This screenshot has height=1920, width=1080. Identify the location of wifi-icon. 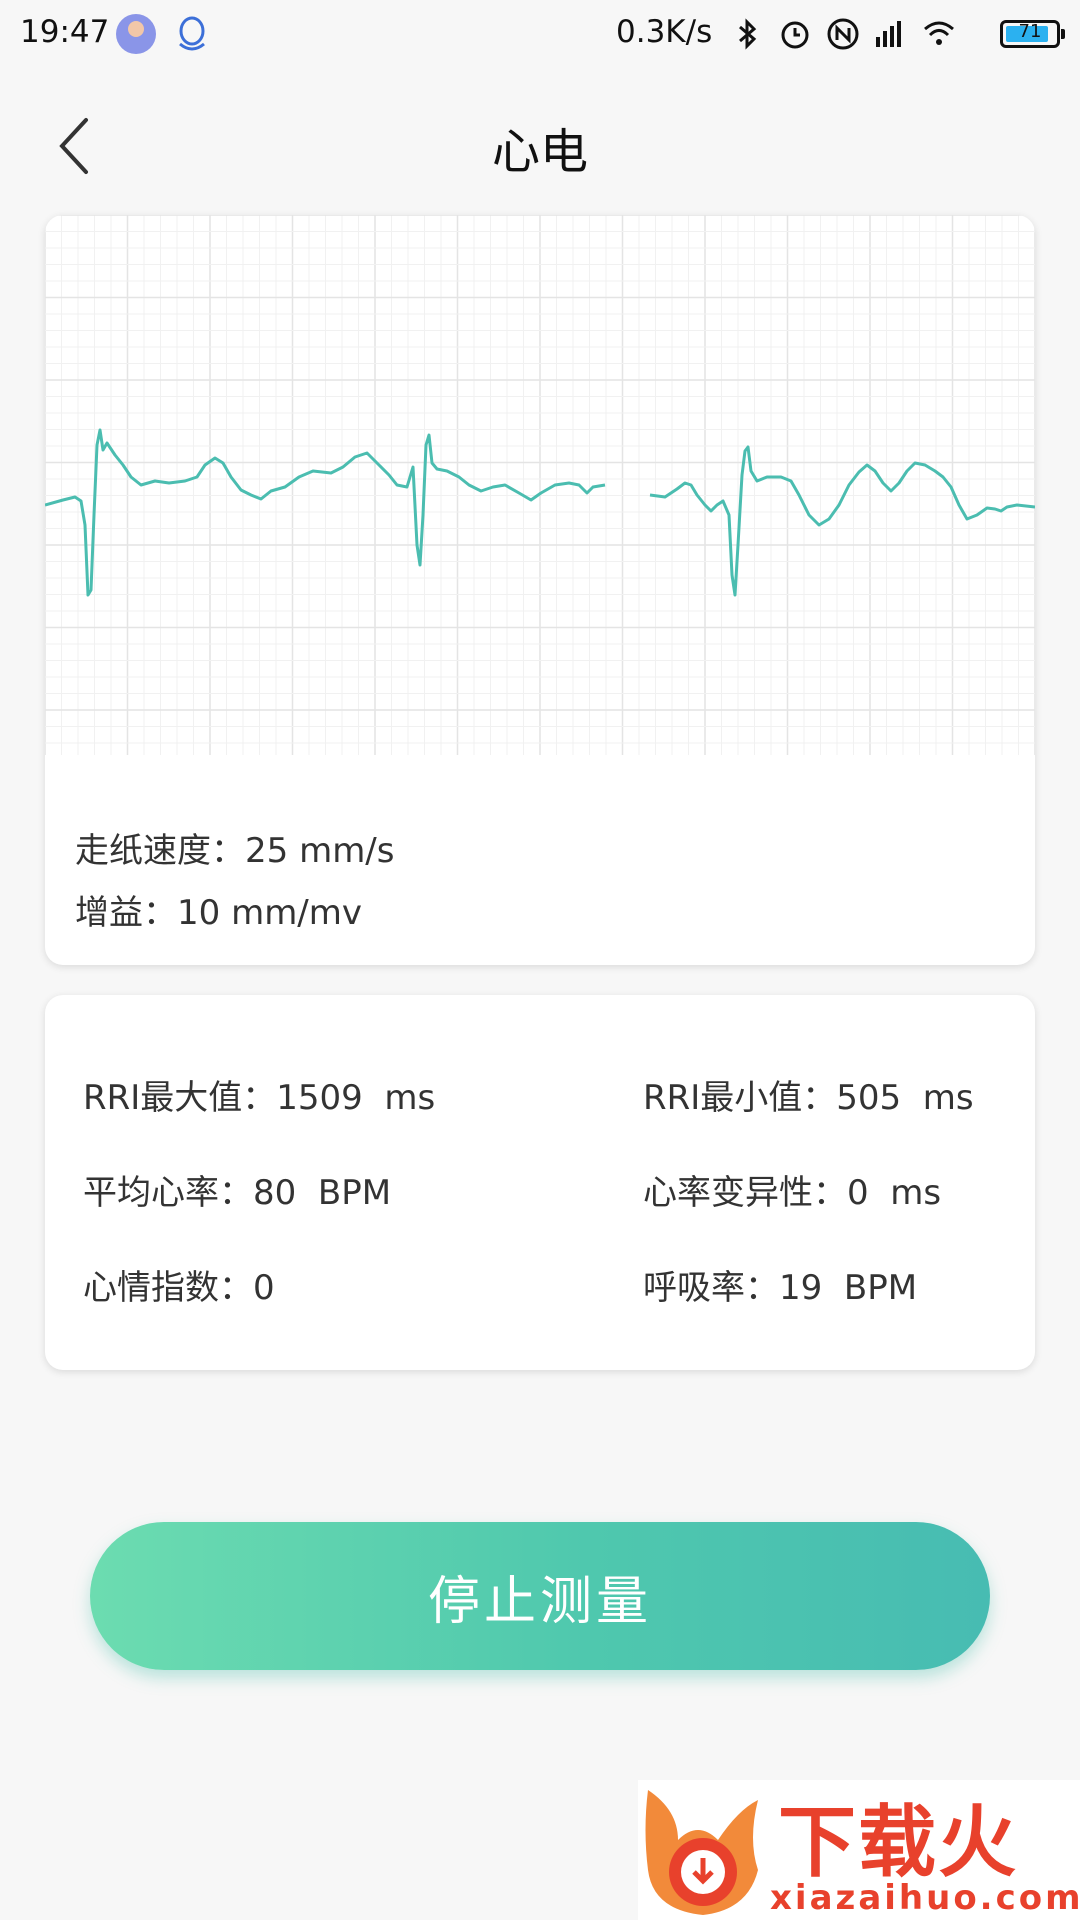
(939, 33).